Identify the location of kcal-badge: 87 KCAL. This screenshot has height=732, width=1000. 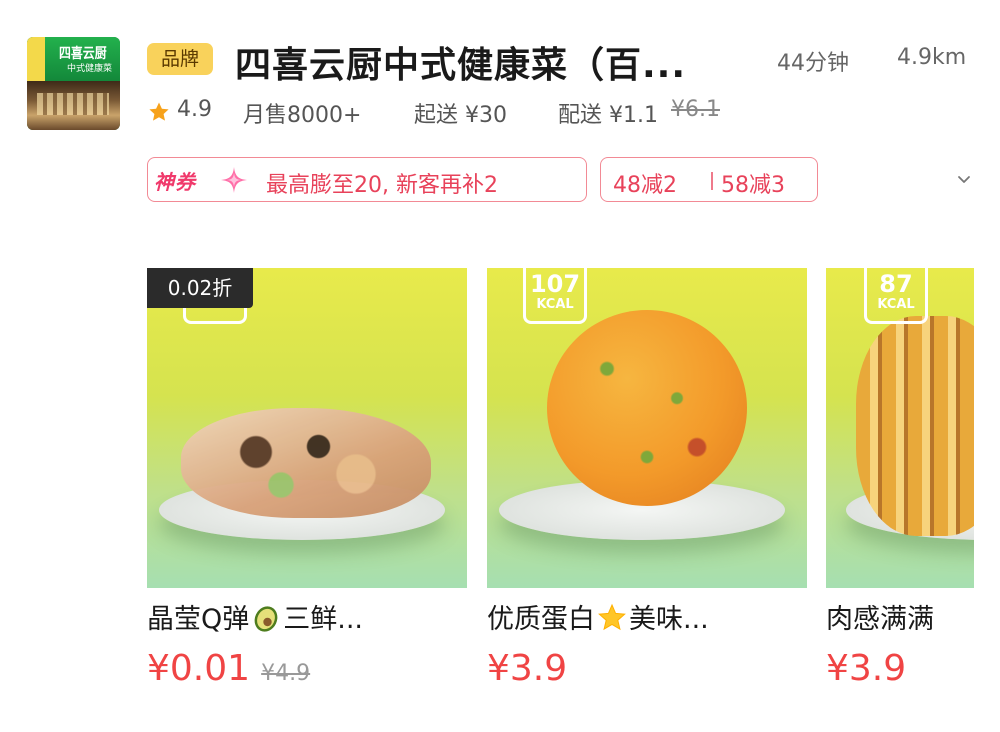
(896, 296).